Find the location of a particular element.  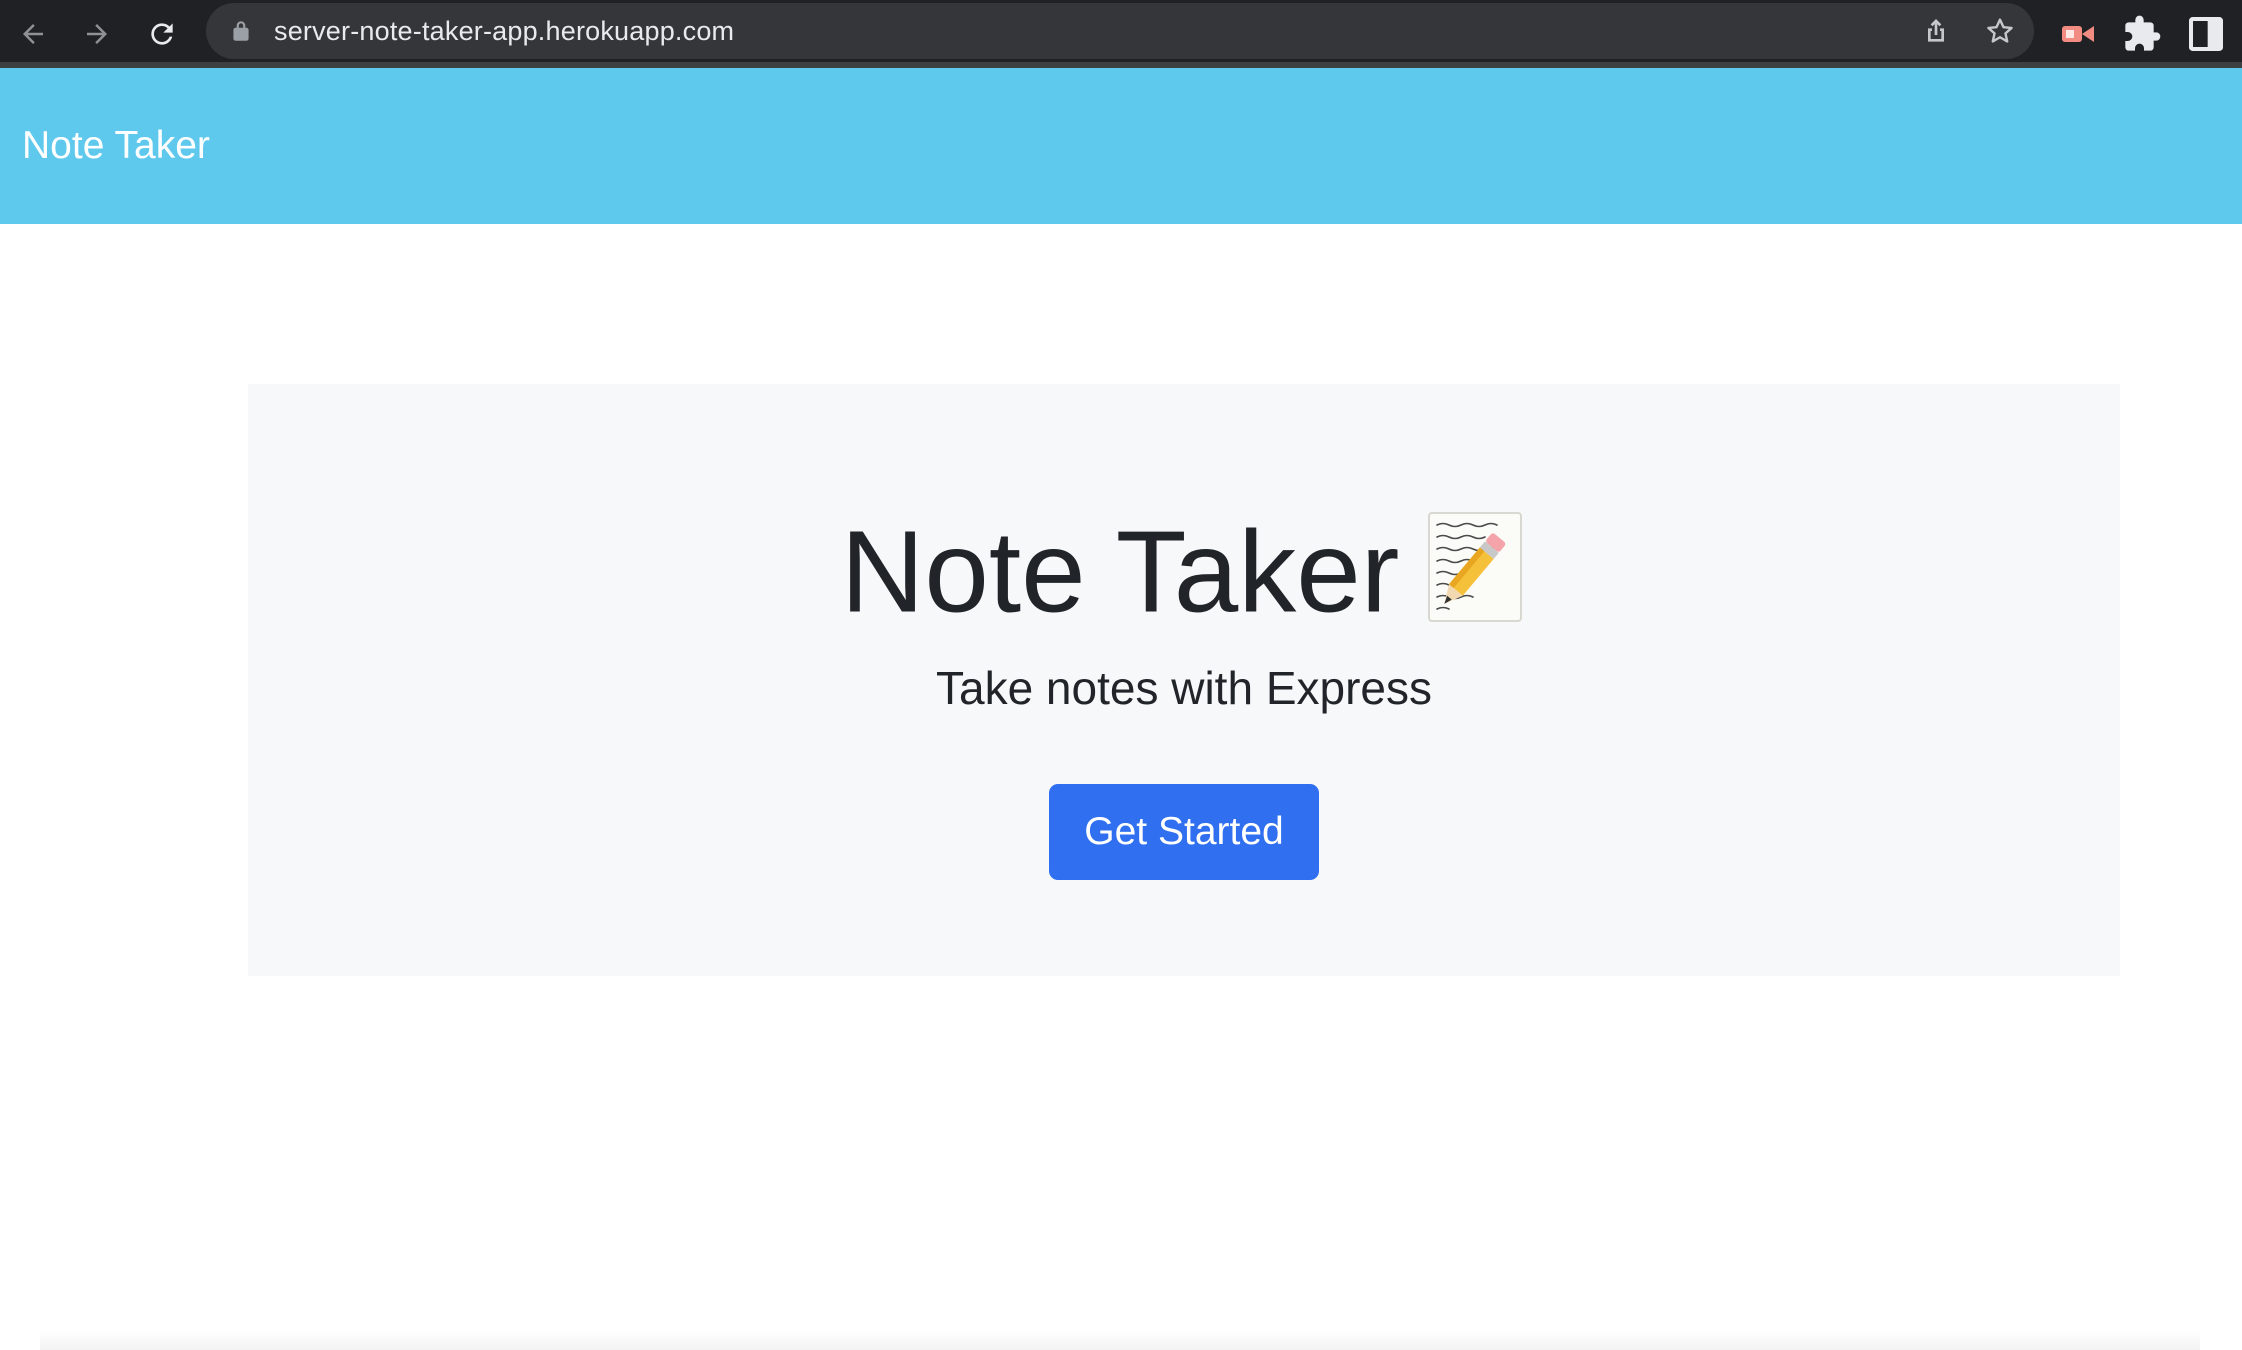

navbar-brand: Note Taker is located at coordinates (116, 146).